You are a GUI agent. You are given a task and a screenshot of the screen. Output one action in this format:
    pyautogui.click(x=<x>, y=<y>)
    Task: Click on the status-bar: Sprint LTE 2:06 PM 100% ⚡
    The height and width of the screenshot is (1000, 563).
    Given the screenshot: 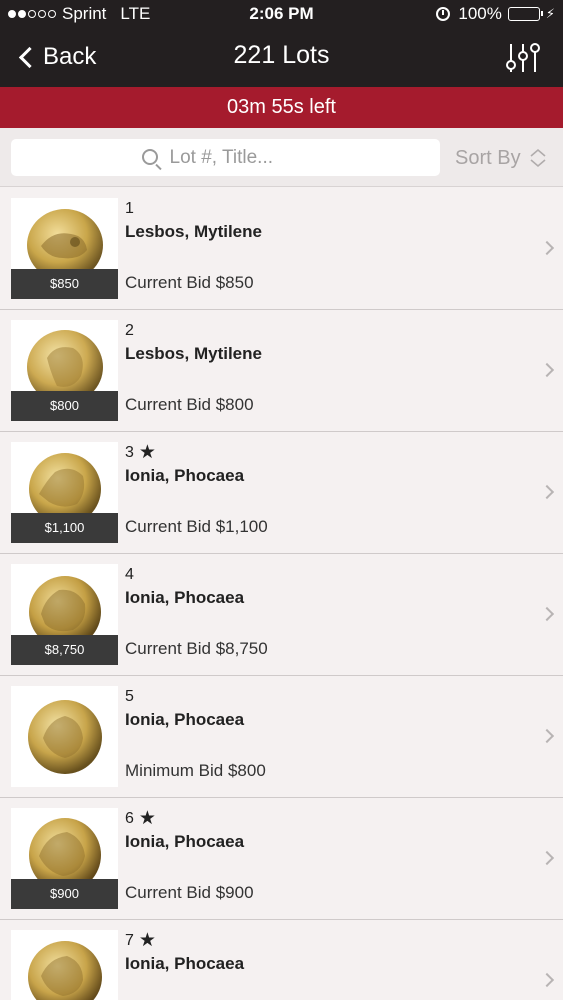 What is the action you would take?
    pyautogui.click(x=281, y=14)
    